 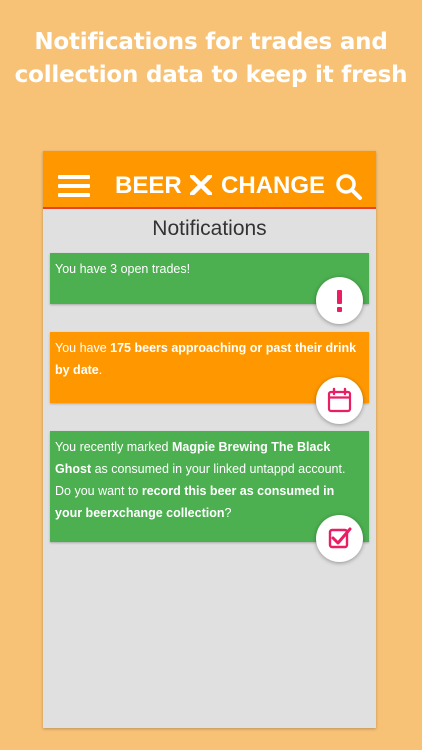 I want to click on app-logo: BEER CHANGE, so click(x=220, y=186).